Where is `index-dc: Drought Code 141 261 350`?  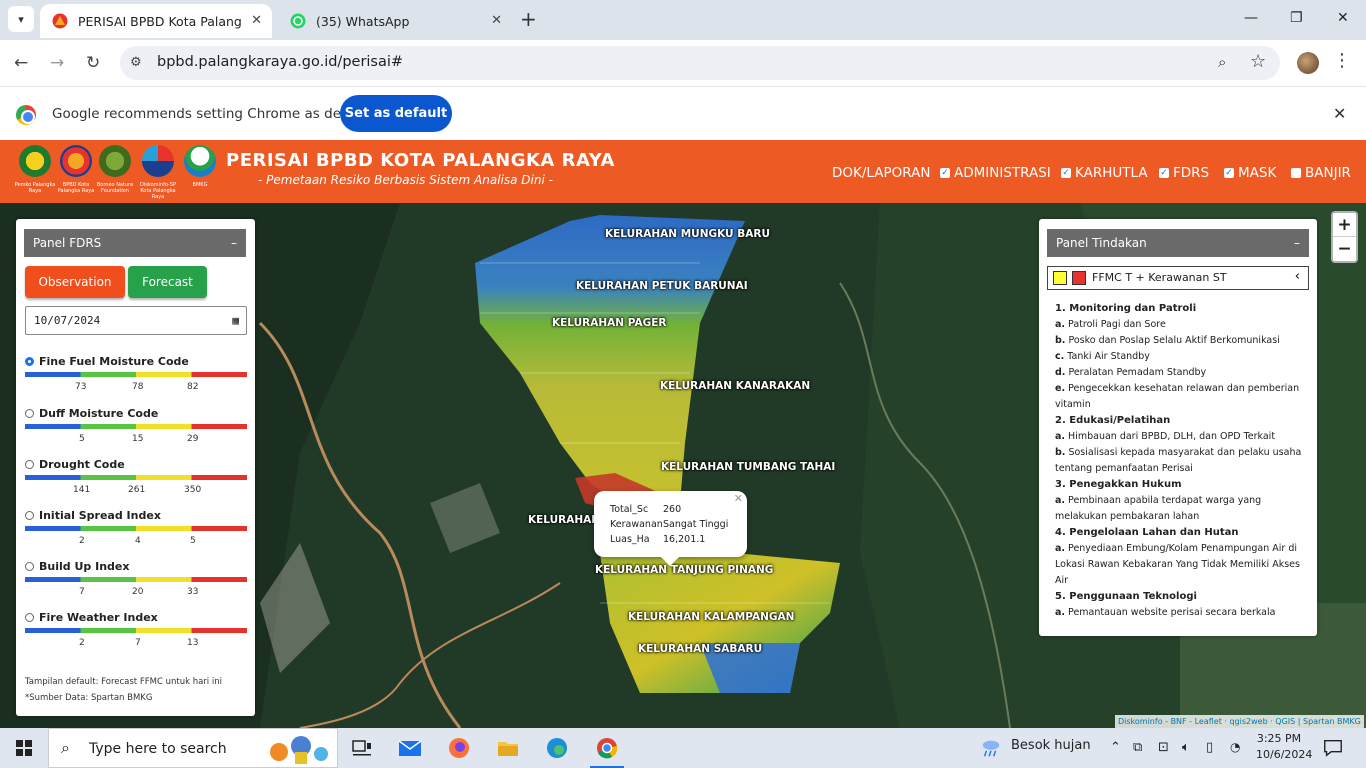 index-dc: Drought Code 141 261 350 is located at coordinates (136, 476).